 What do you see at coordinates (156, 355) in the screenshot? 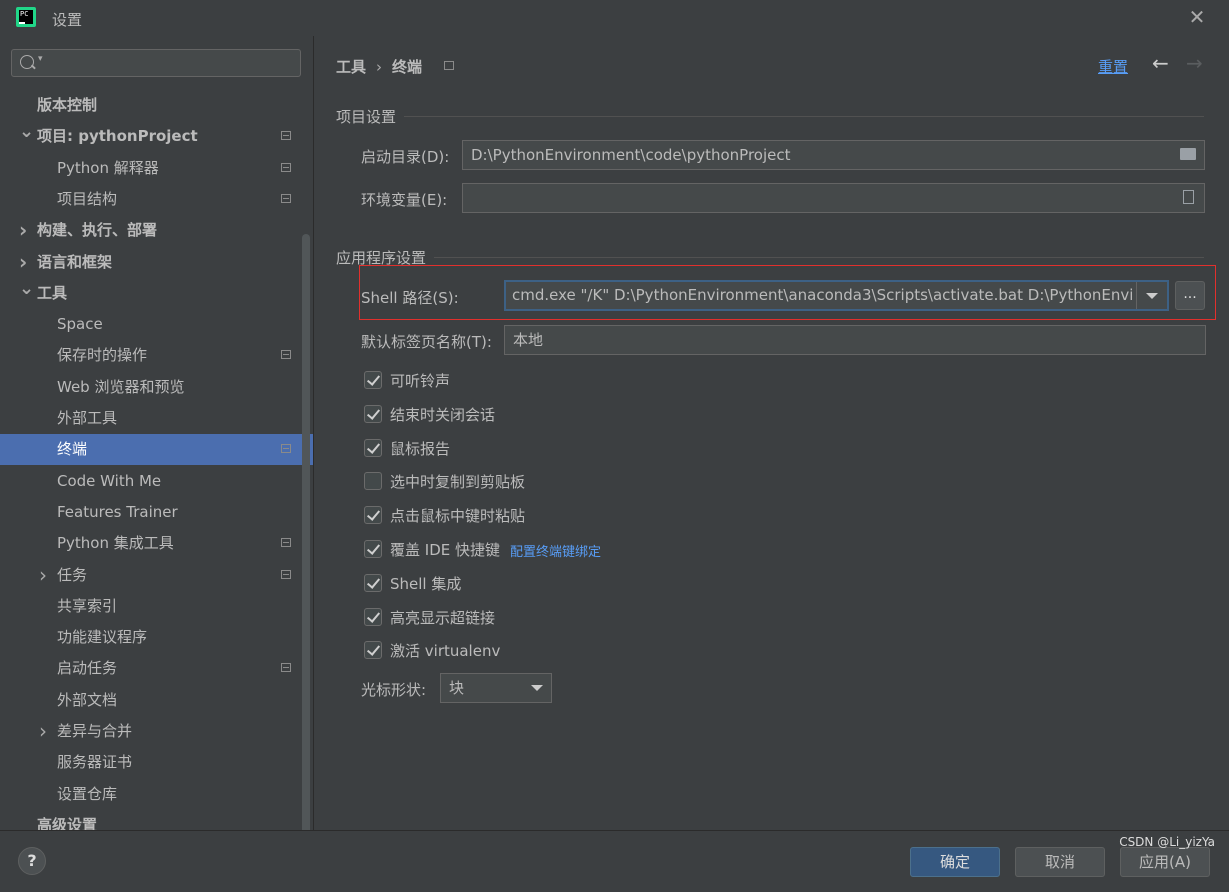
I see `sidebar-item: 保存时的操作` at bounding box center [156, 355].